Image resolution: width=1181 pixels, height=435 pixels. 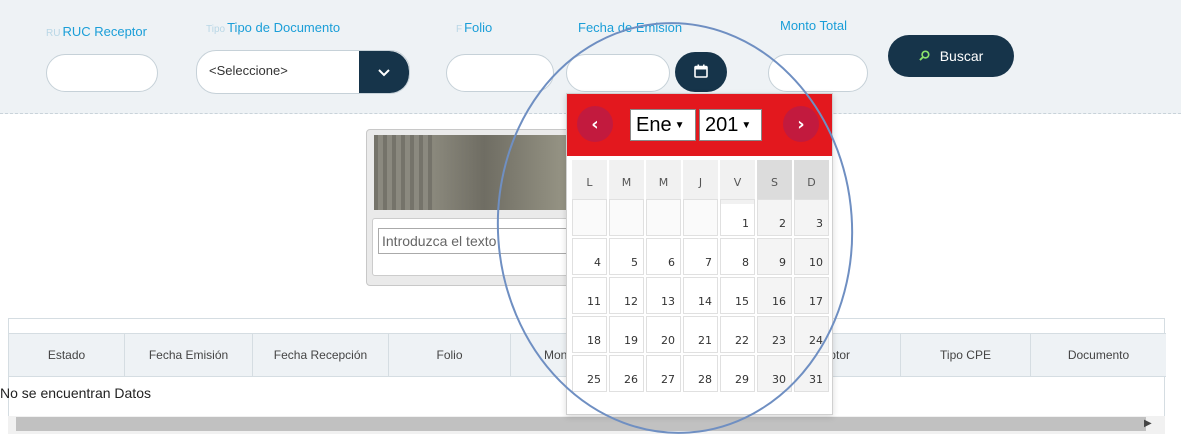 I want to click on buscar-label: Buscar, so click(x=961, y=56).